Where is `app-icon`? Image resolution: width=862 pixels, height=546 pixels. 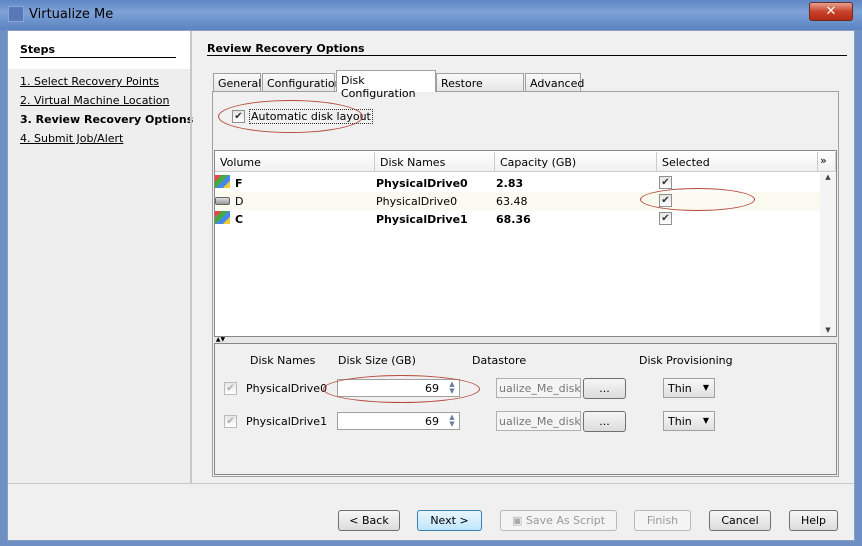
app-icon is located at coordinates (16, 14).